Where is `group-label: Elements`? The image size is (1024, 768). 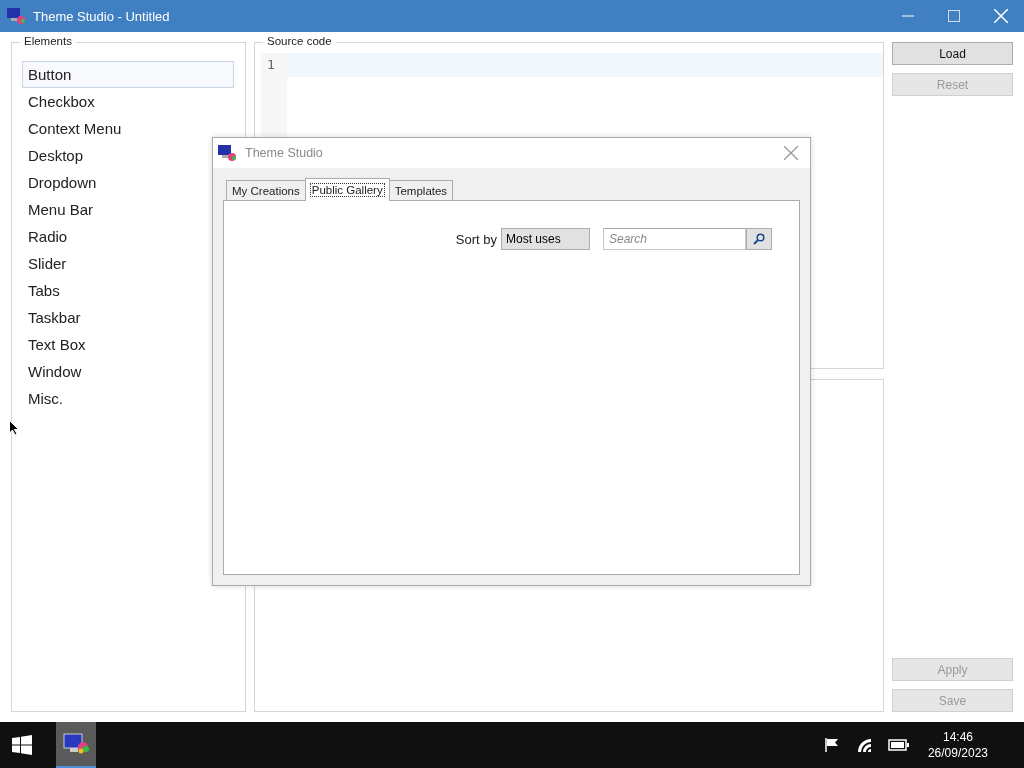 group-label: Elements is located at coordinates (48, 41).